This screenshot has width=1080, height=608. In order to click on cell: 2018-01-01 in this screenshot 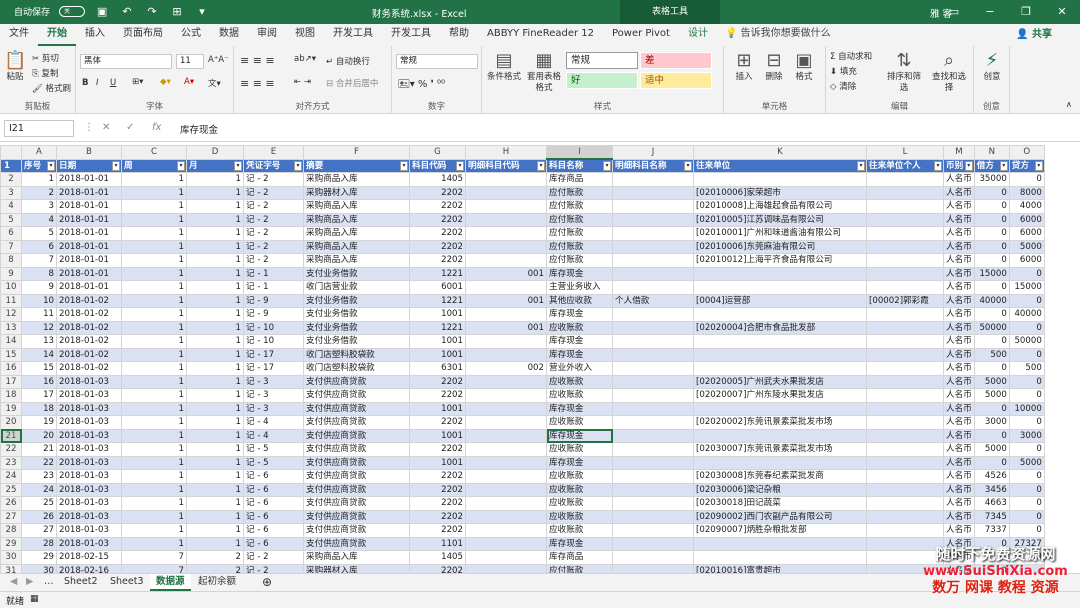, I will do `click(89, 206)`.